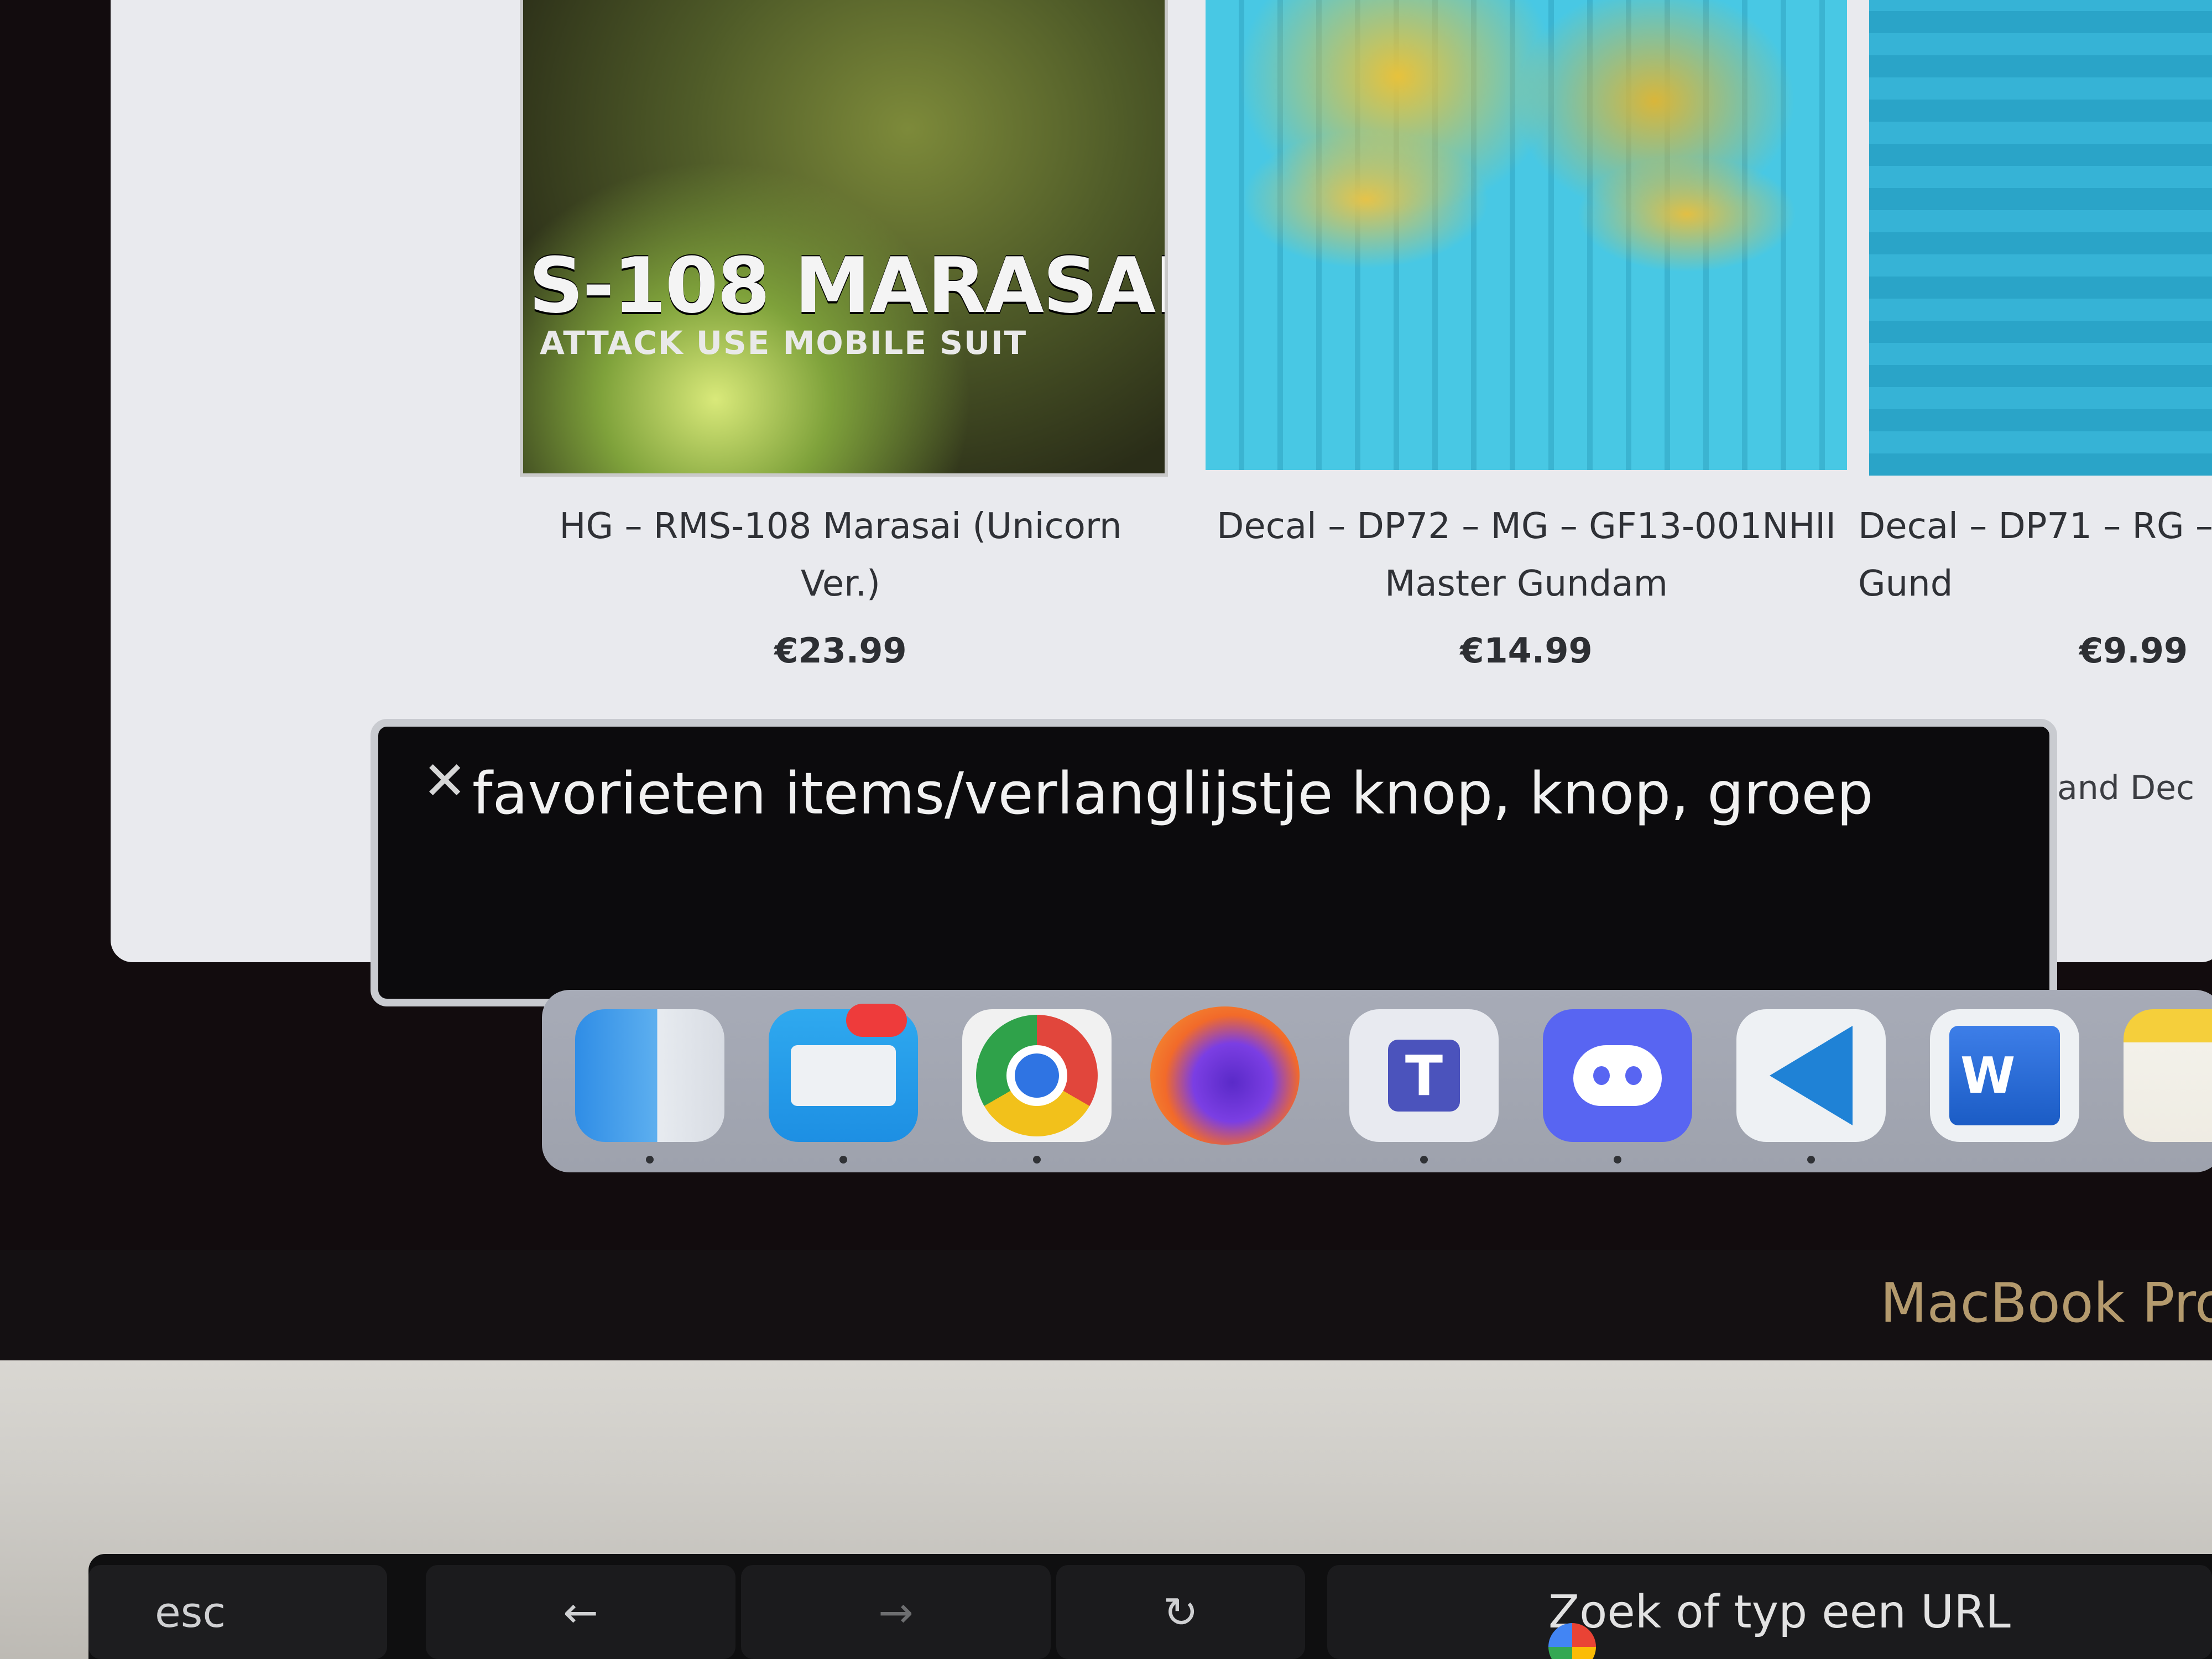 This screenshot has height=1659, width=2212. Describe the element at coordinates (2133, 651) in the screenshot. I see `product-price-dp71: €9.99` at that location.